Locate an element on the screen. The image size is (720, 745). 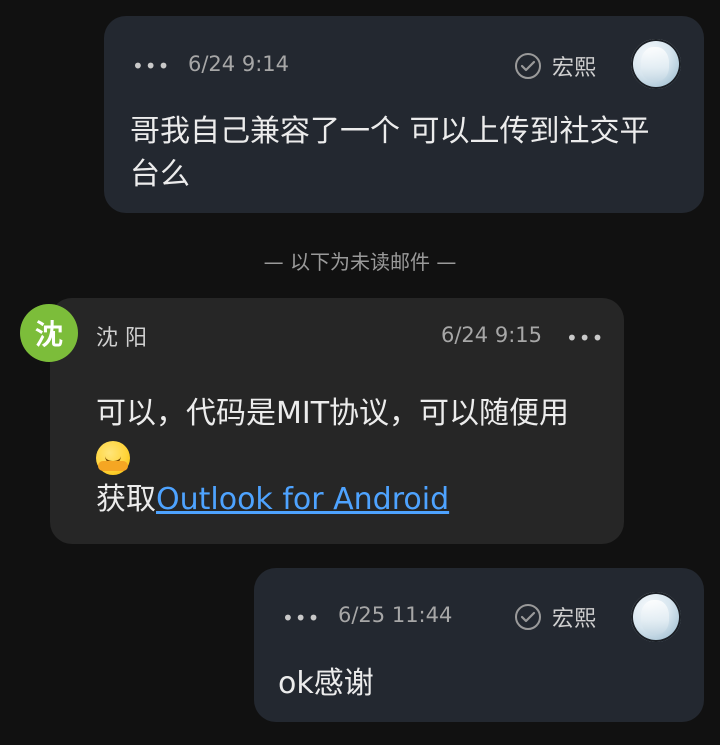
hugging-face-emoji-icon is located at coordinates (113, 457).